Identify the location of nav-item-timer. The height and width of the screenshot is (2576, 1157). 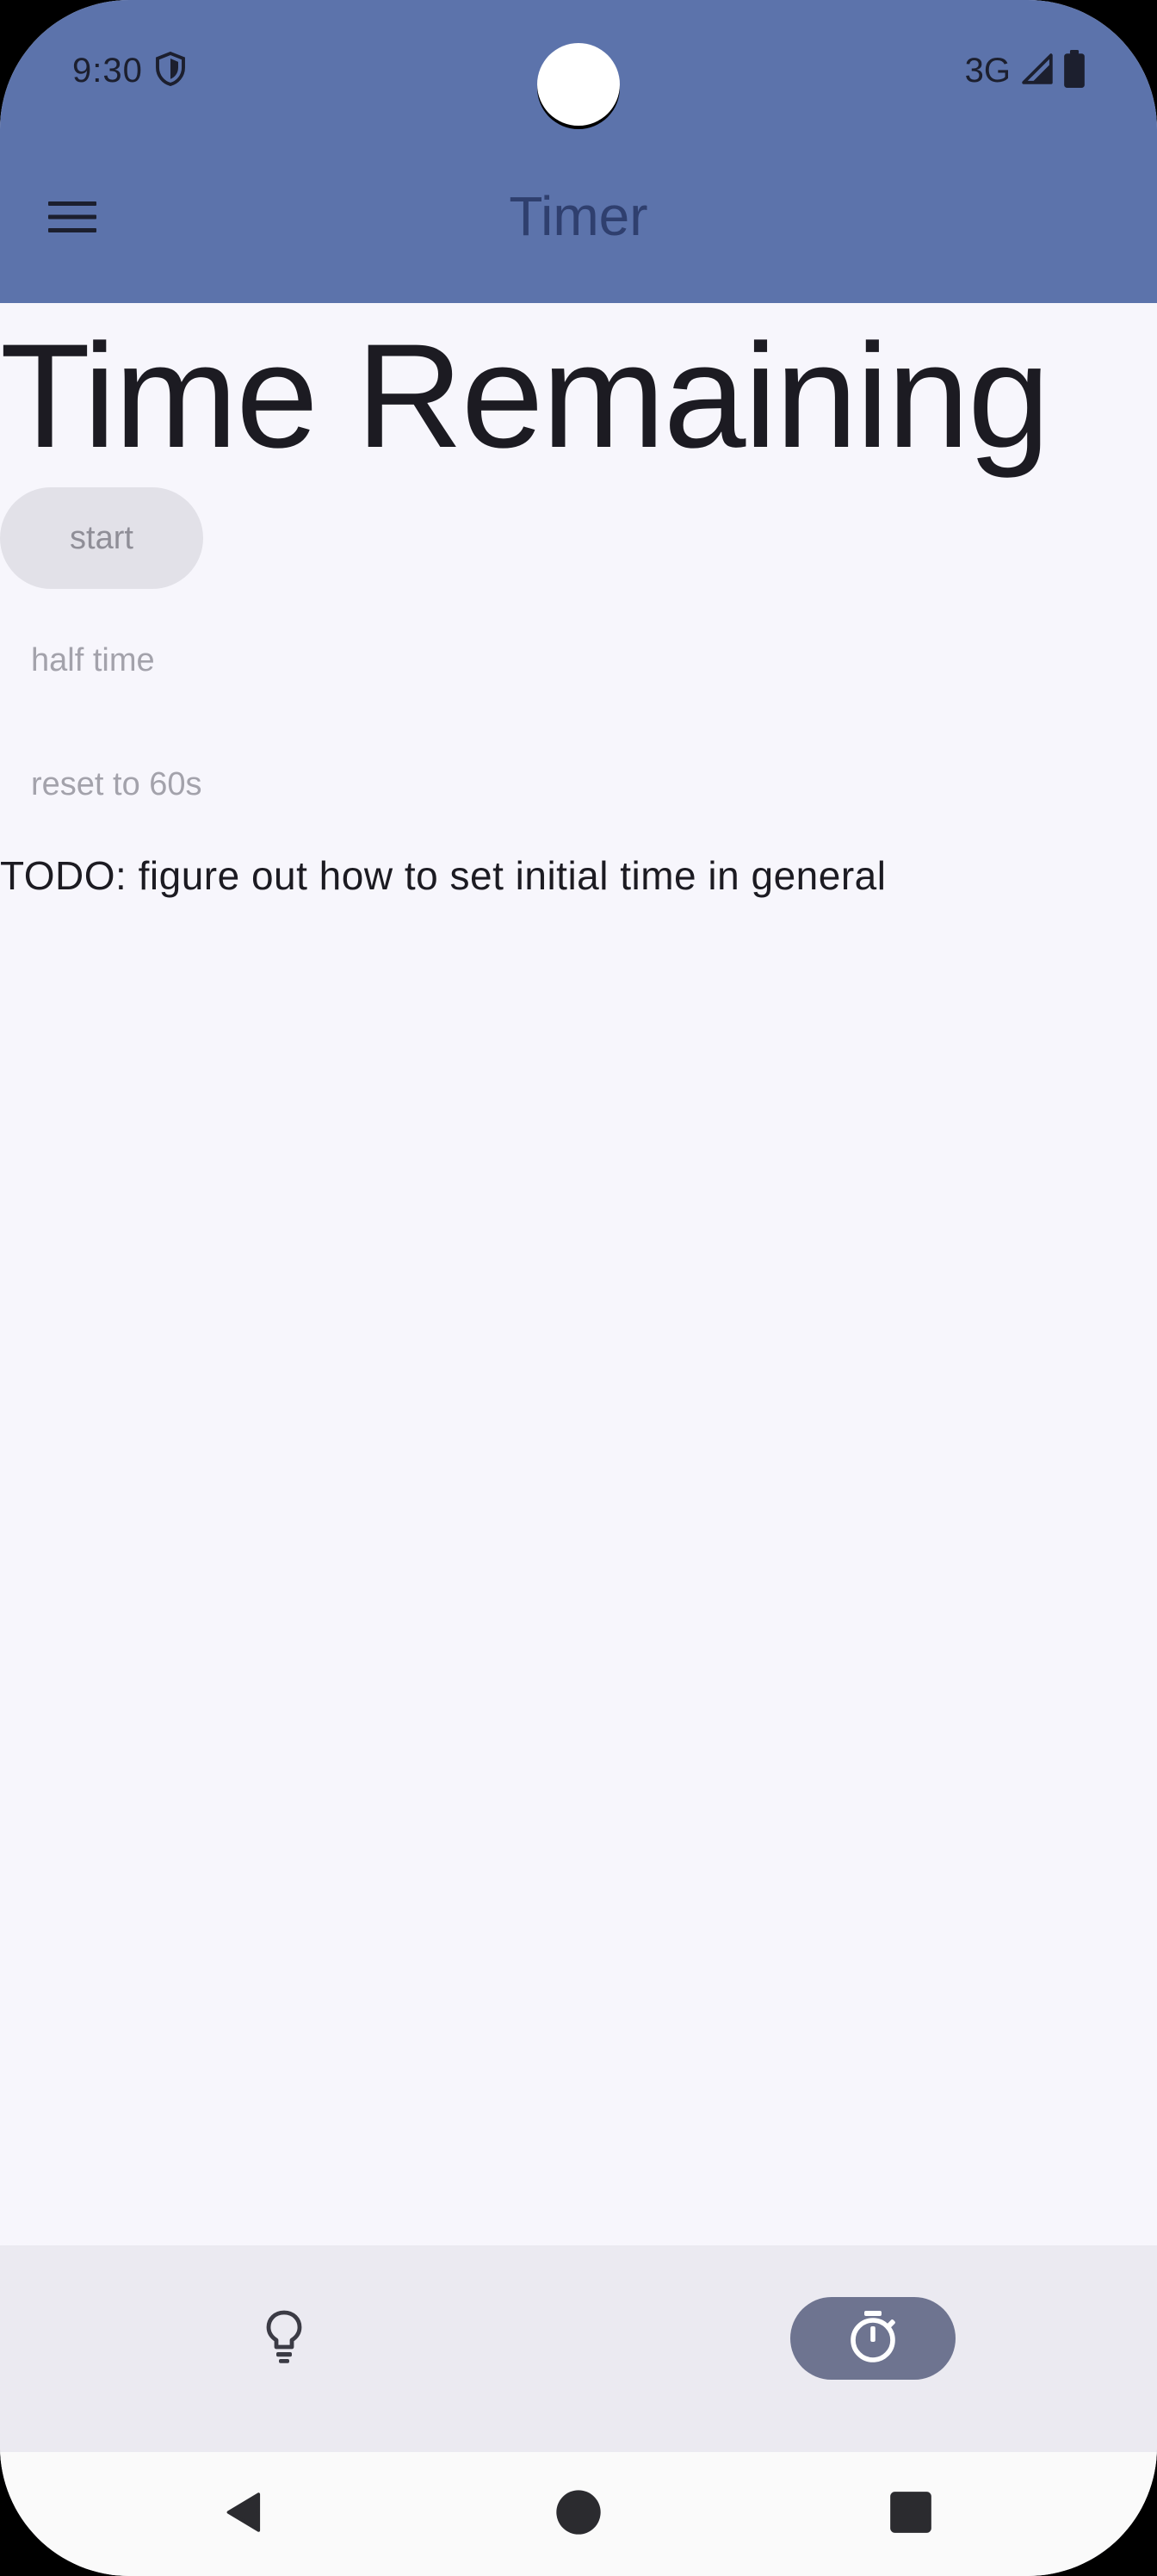
(873, 2339).